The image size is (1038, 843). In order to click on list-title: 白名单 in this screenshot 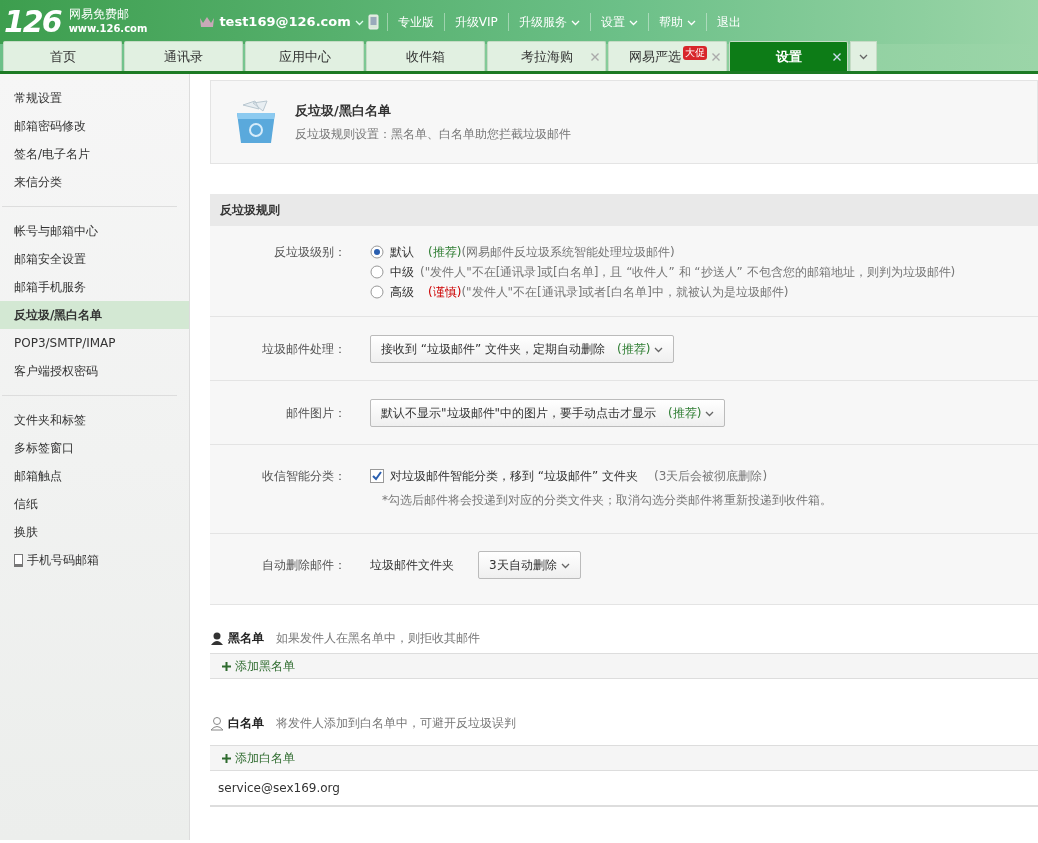, I will do `click(246, 723)`.